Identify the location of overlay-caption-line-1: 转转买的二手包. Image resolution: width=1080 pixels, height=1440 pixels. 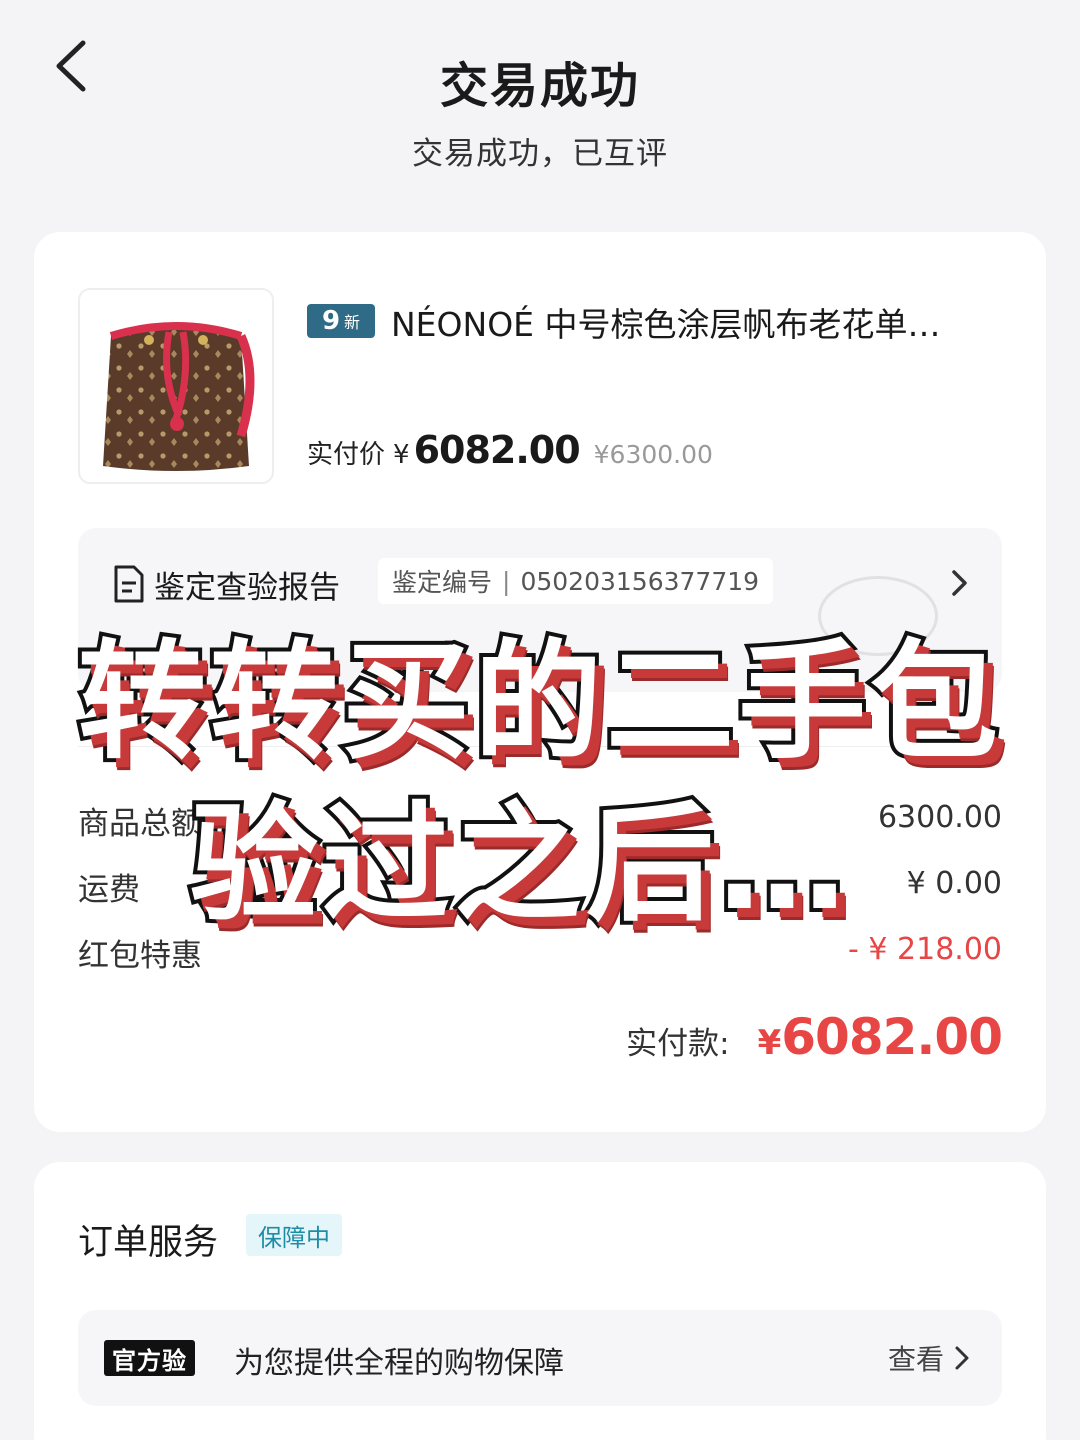
(538, 702).